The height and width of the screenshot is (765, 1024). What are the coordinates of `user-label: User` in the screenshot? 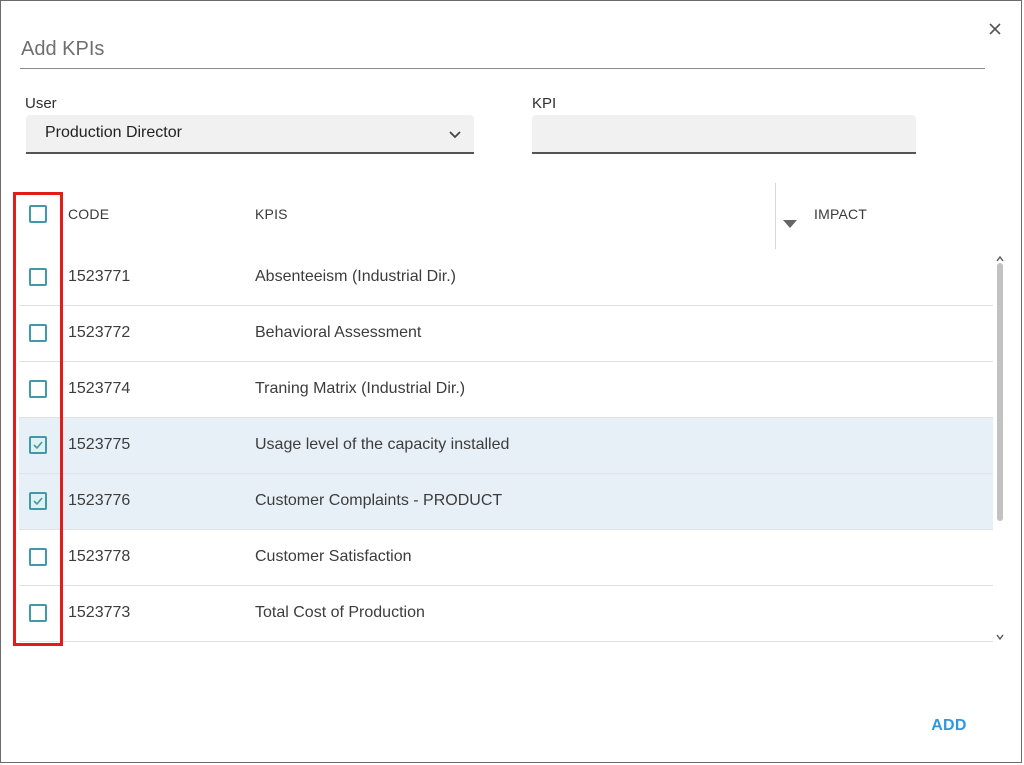 It's located at (41, 103).